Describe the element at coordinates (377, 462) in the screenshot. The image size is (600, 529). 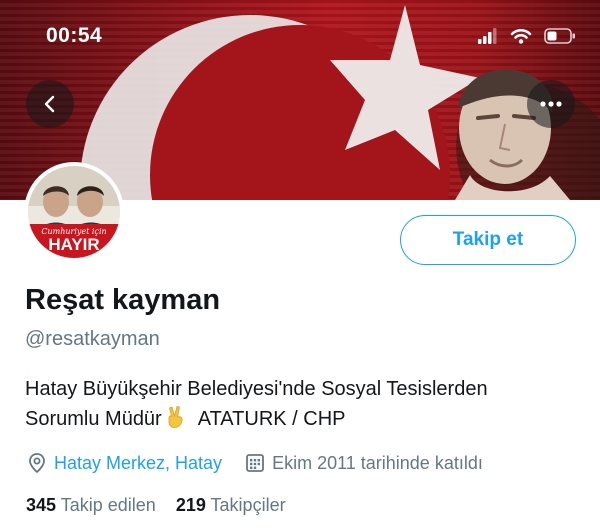
I see `joined-date: Ekim 2011 tarihinde katıldı` at that location.